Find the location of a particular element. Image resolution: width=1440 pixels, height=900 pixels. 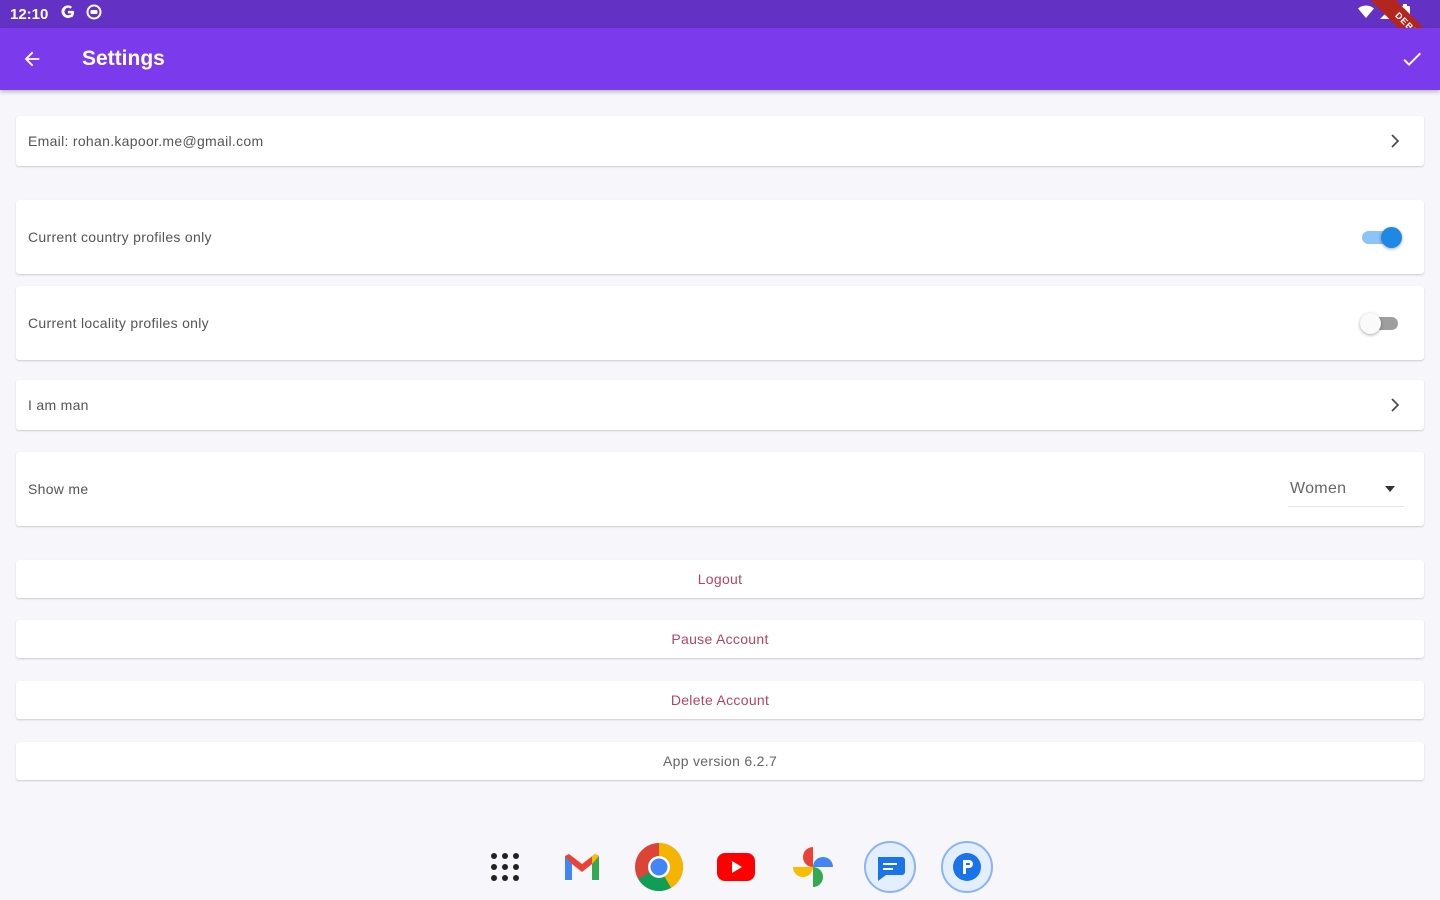

chrome-icon is located at coordinates (659, 867).